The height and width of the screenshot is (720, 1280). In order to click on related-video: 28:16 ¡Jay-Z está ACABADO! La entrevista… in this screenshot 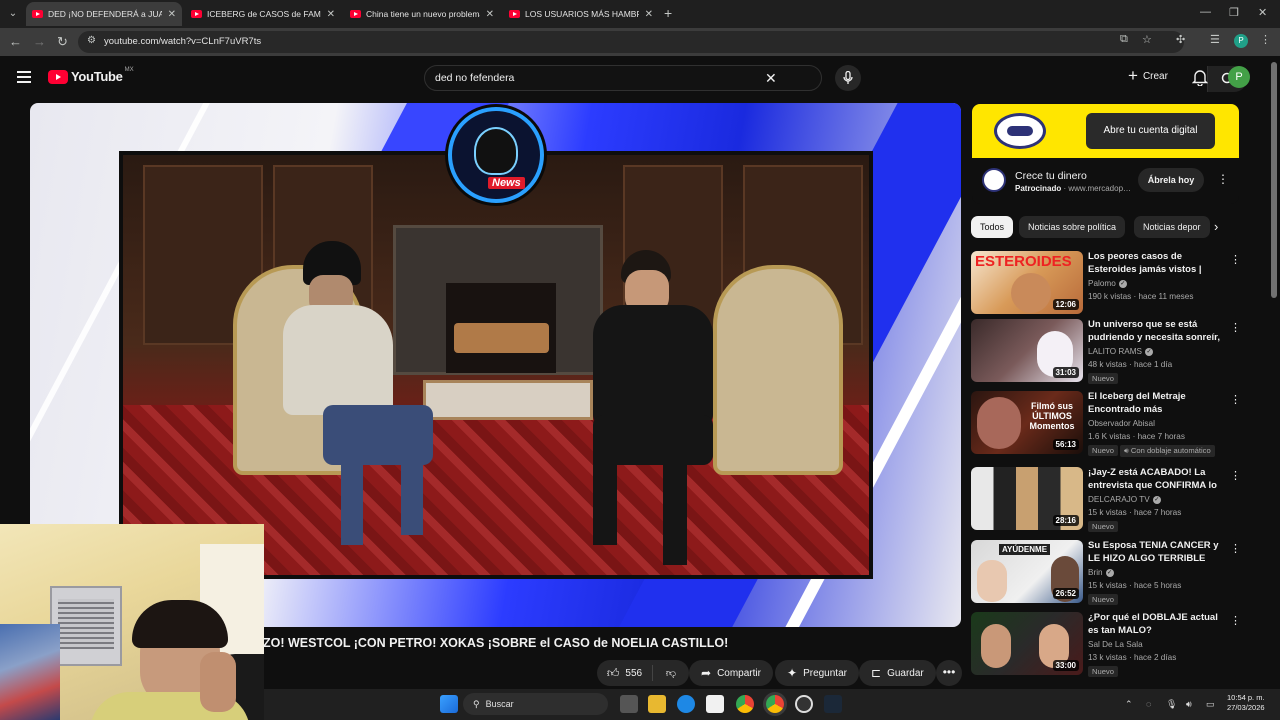, I will do `click(1110, 500)`.